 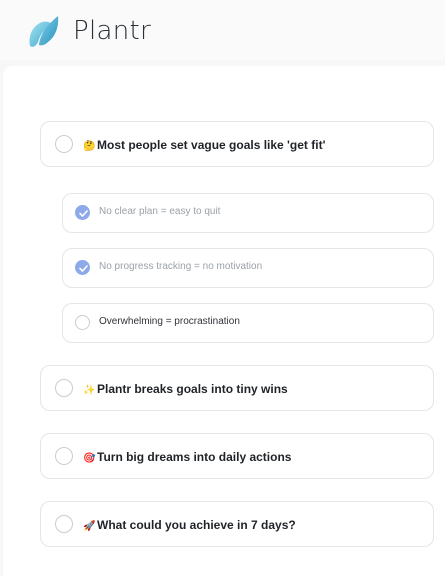 What do you see at coordinates (181, 266) in the screenshot?
I see `item-label: No progress tracking = no motivation` at bounding box center [181, 266].